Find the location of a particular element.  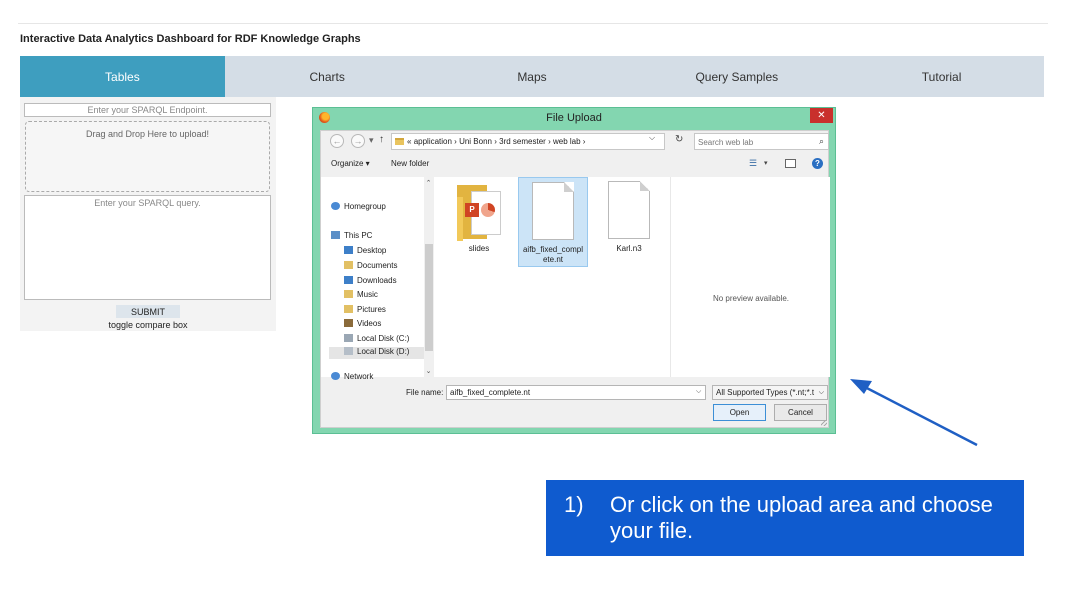

forward-icon: → is located at coordinates (358, 141).